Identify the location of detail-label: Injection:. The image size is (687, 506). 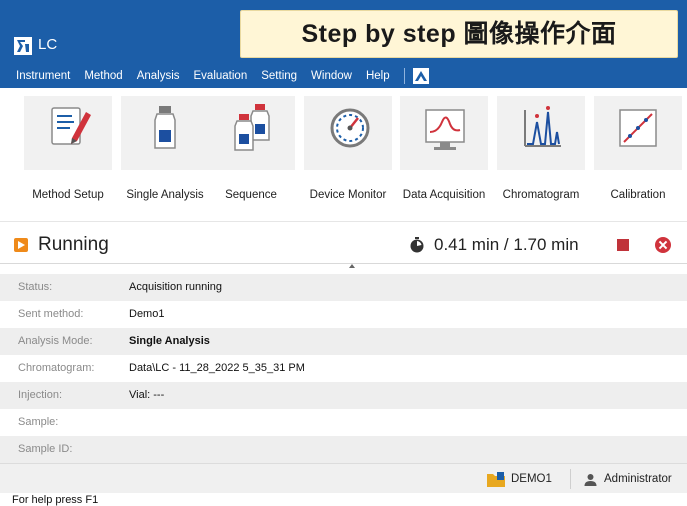
(40, 395).